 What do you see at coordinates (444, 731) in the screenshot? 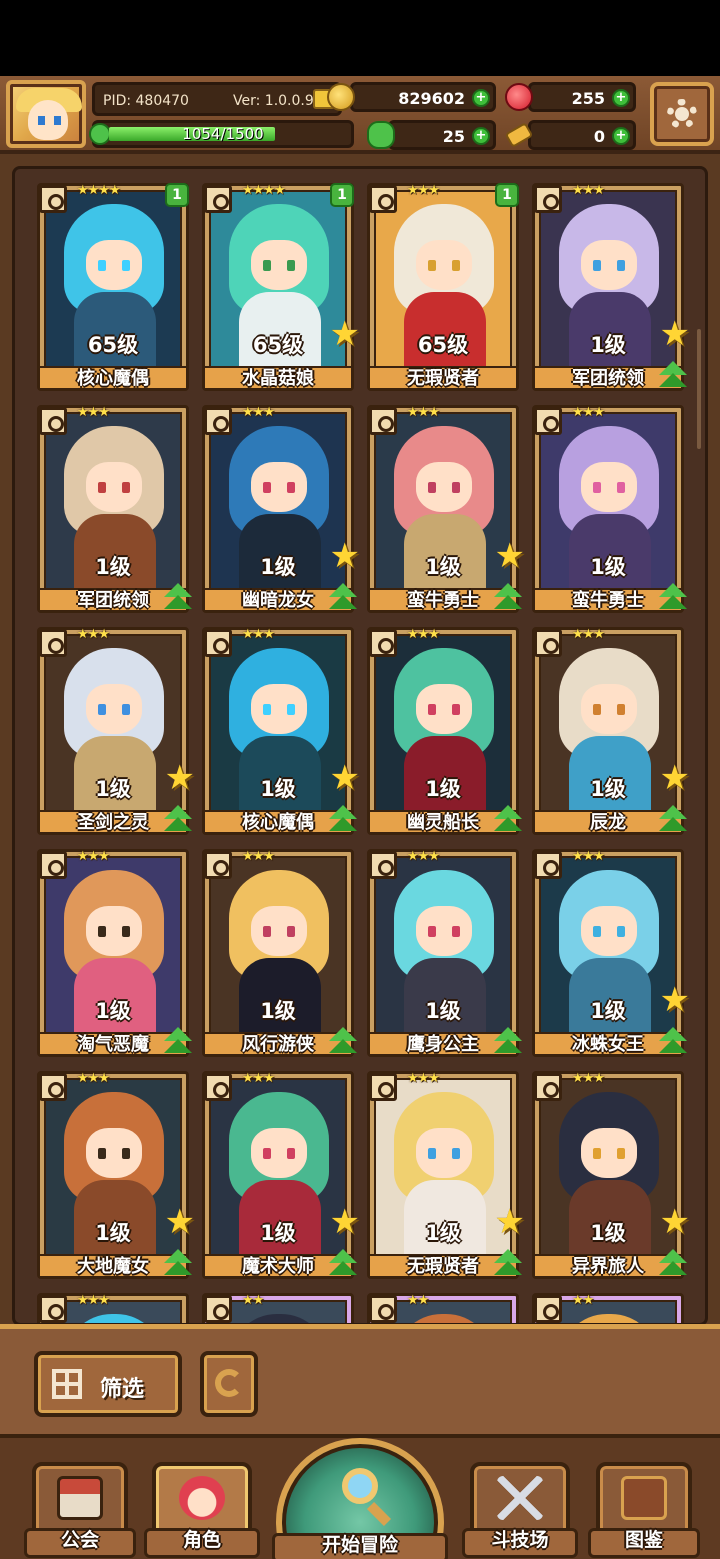
I see `hero-card: ★★★ 1级 幽灵船长` at bounding box center [444, 731].